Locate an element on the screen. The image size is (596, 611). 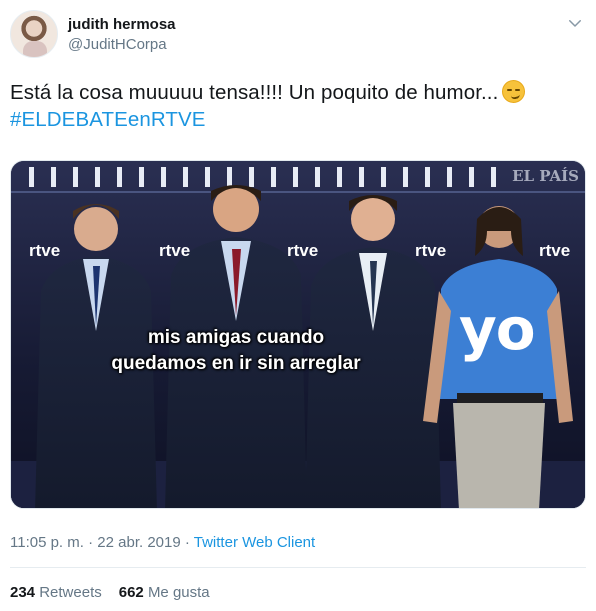
tweet-header: judith hermosa @JuditHCorpa is located at coordinates (298, 36).